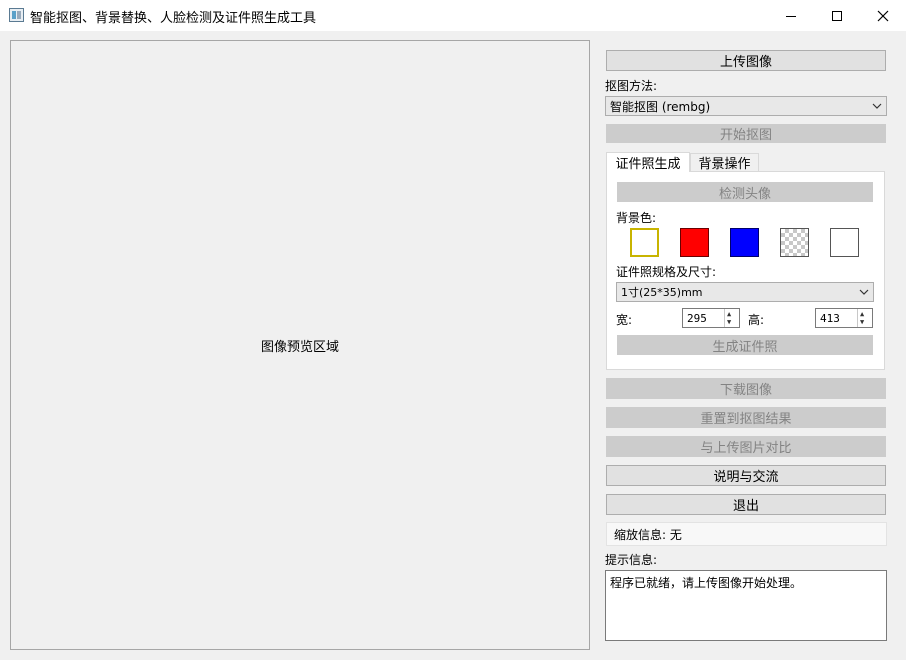 This screenshot has height=660, width=906. I want to click on bg-swatch-white, so click(644, 242).